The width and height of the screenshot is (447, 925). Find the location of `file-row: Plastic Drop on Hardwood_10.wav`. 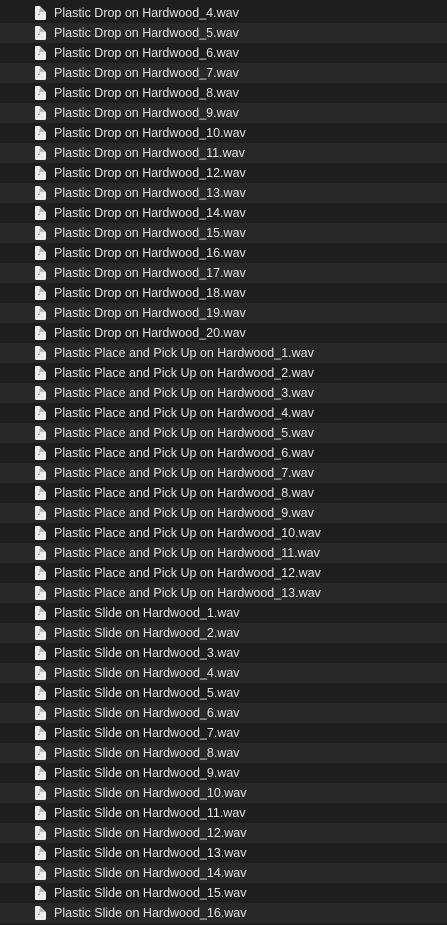

file-row: Plastic Drop on Hardwood_10.wav is located at coordinates (223, 133).